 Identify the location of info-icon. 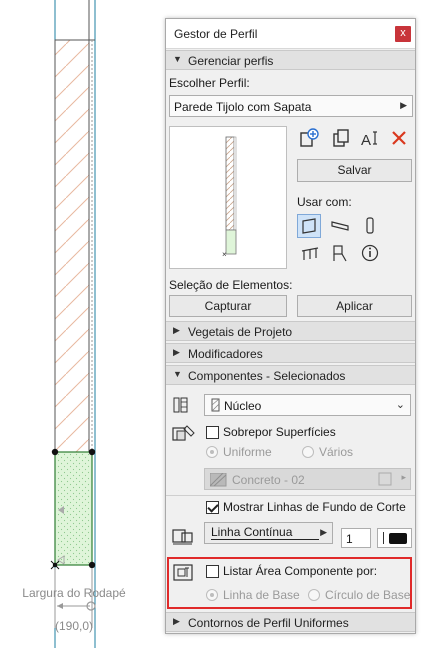
(370, 253).